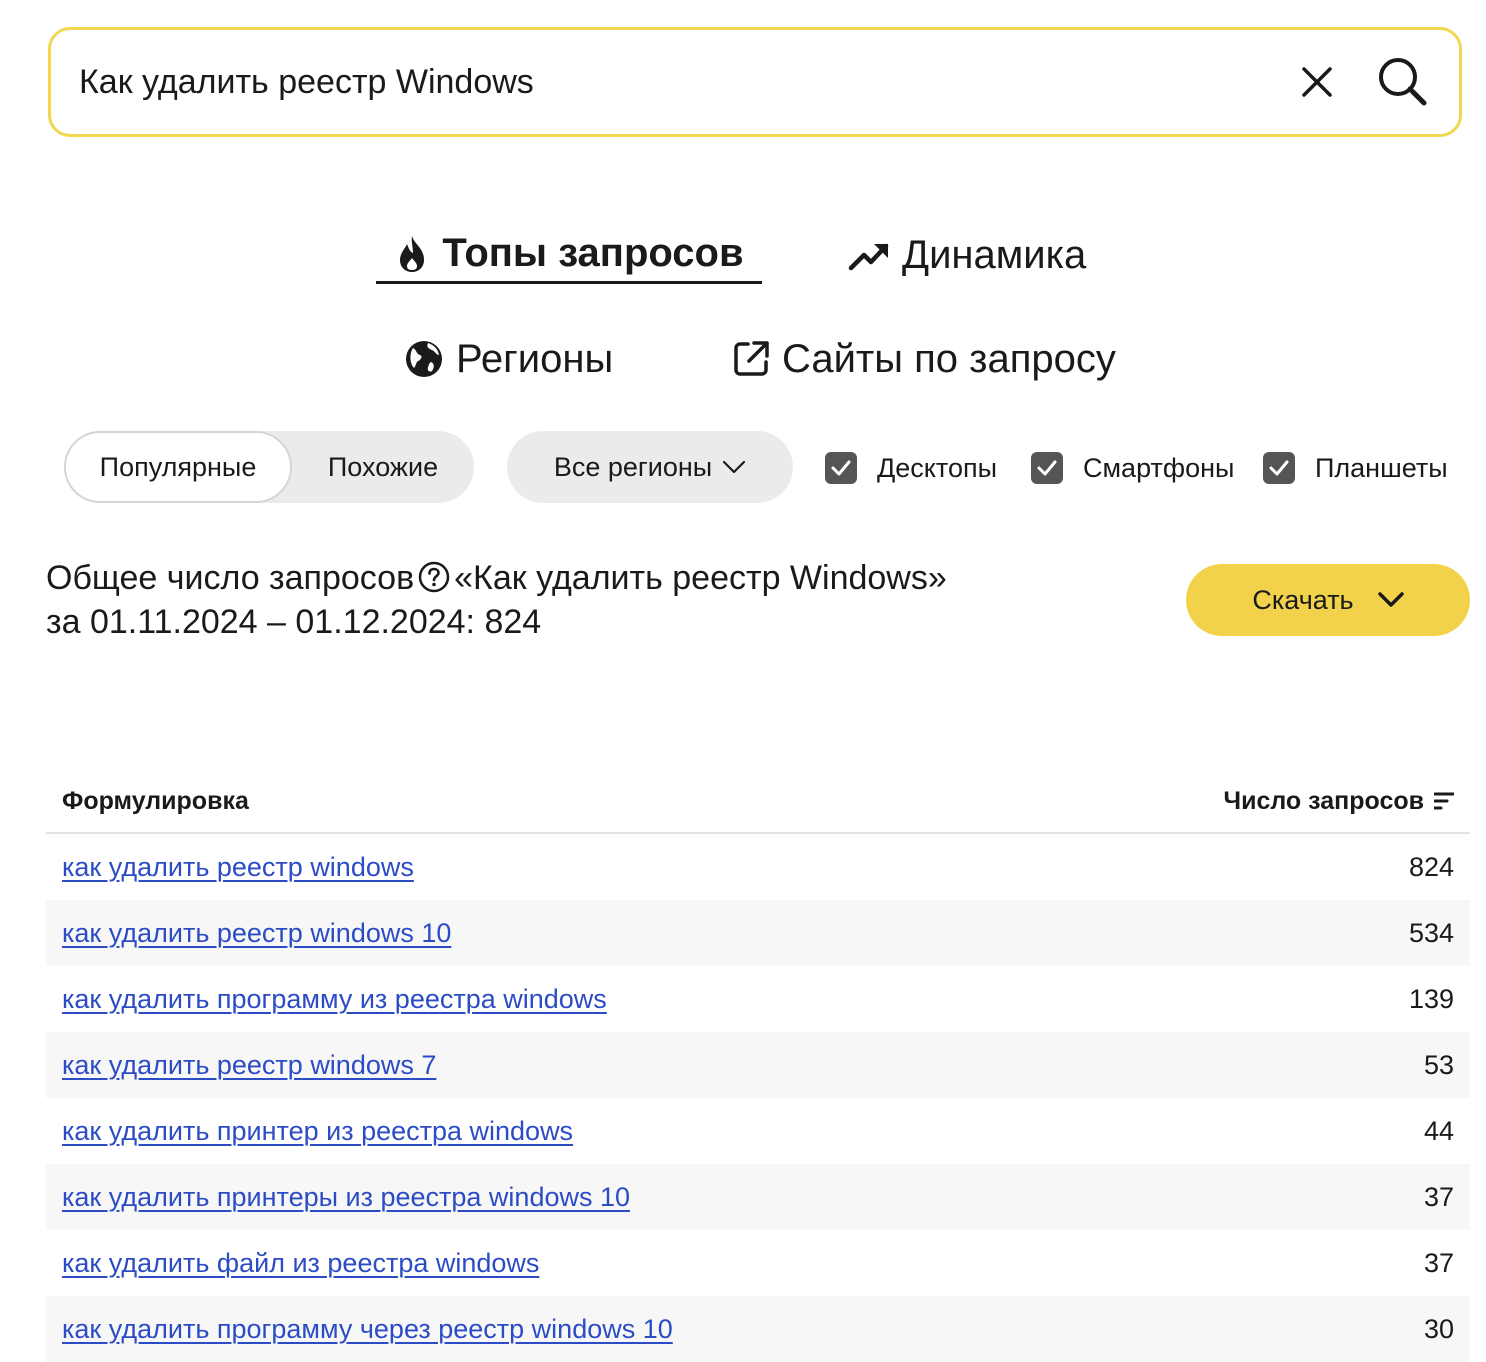 The width and height of the screenshot is (1486, 1362). What do you see at coordinates (700, 578) in the screenshot?
I see `summary-query: «Как удалить реестр Windows»` at bounding box center [700, 578].